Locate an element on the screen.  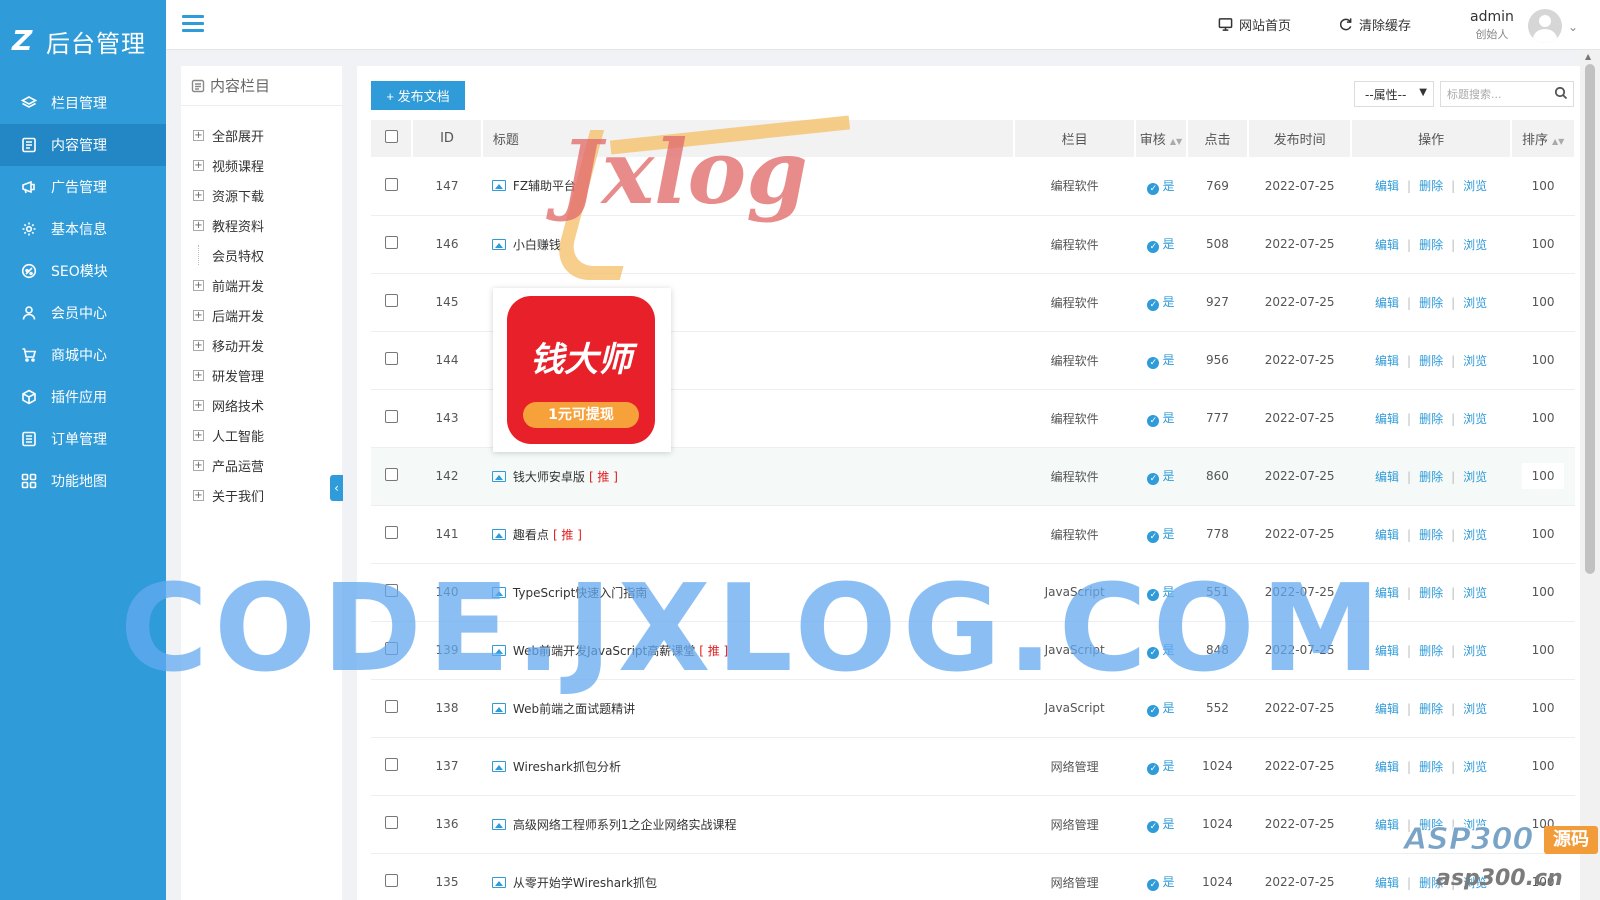
scroll-up-icon: ▲ is located at coordinates (1588, 56).